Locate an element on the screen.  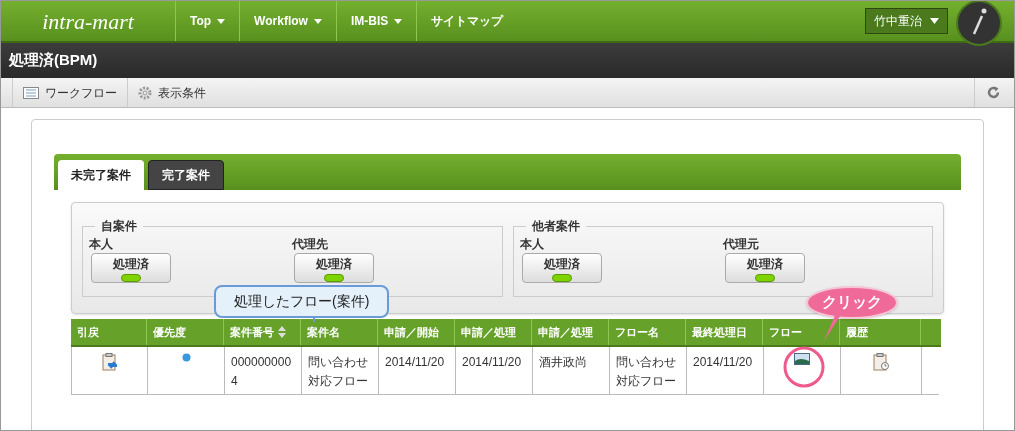
table-cell: 酒井政尚 is located at coordinates (571, 370).